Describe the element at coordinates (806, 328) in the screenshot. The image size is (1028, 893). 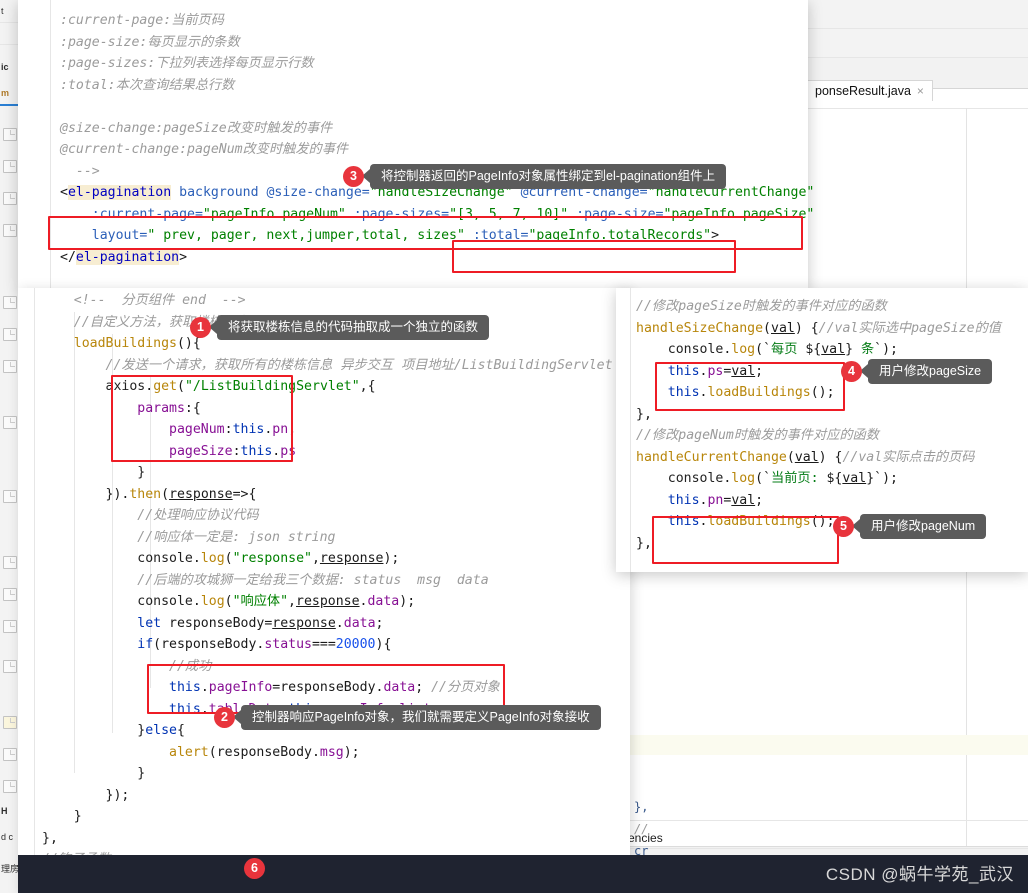
I see `code-token: ) {` at that location.